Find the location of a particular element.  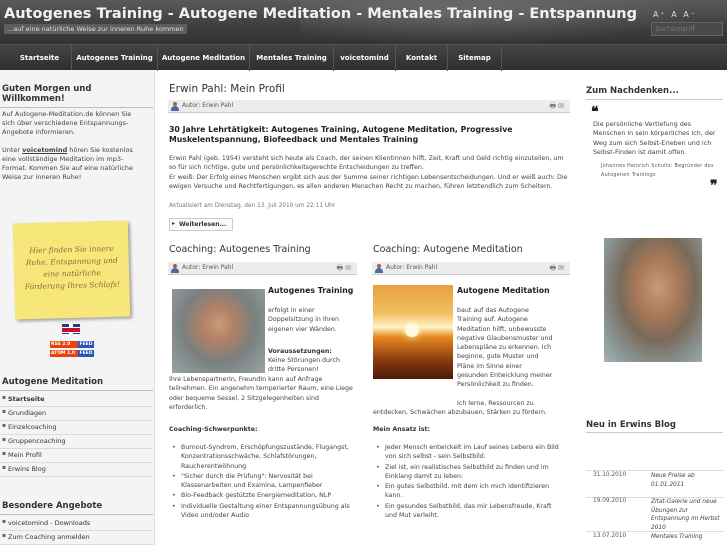

rss-feed-badge: RSS 2.0 FEED is located at coordinates (72, 344).